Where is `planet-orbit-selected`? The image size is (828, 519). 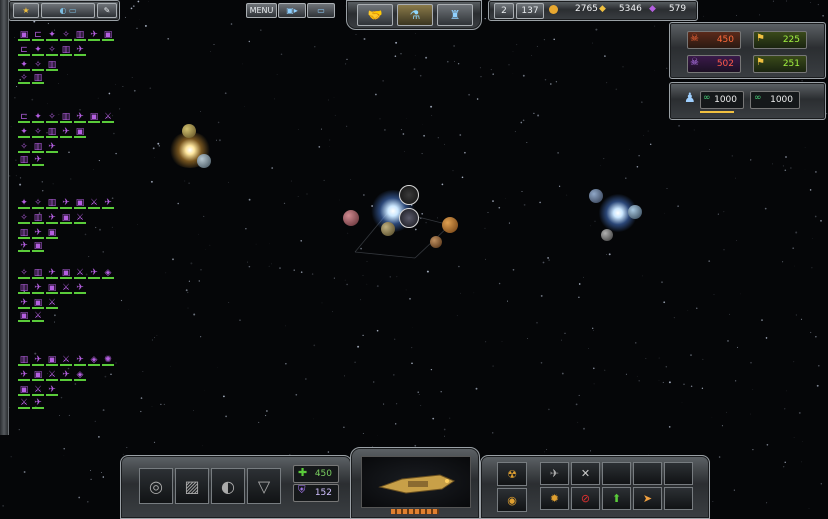 planet-orbit-selected is located at coordinates (409, 195).